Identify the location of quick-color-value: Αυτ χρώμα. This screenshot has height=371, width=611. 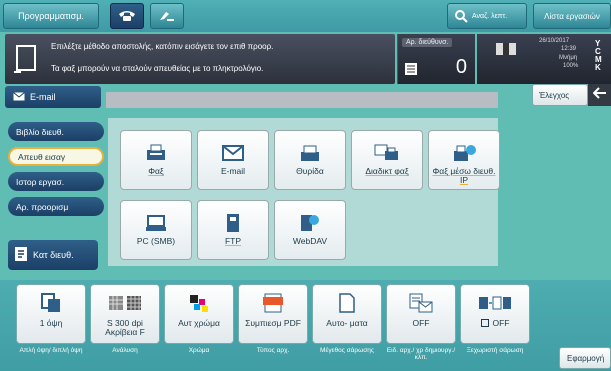
(199, 323).